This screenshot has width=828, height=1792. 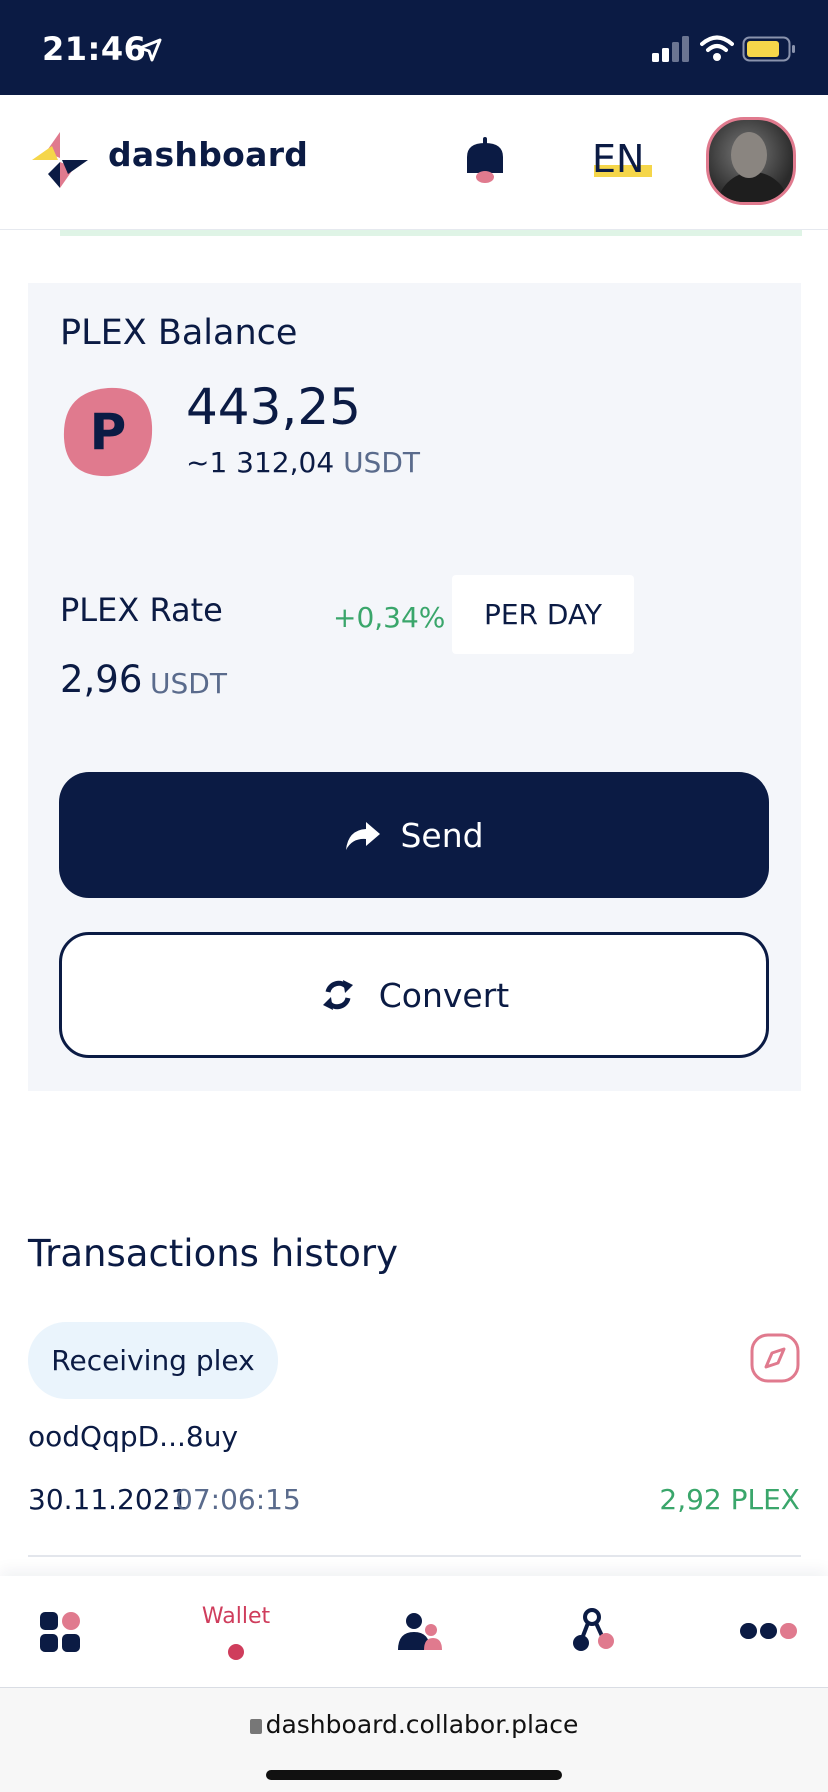 I want to click on transaction-amount: 2,92 PLEX, so click(x=729, y=1499).